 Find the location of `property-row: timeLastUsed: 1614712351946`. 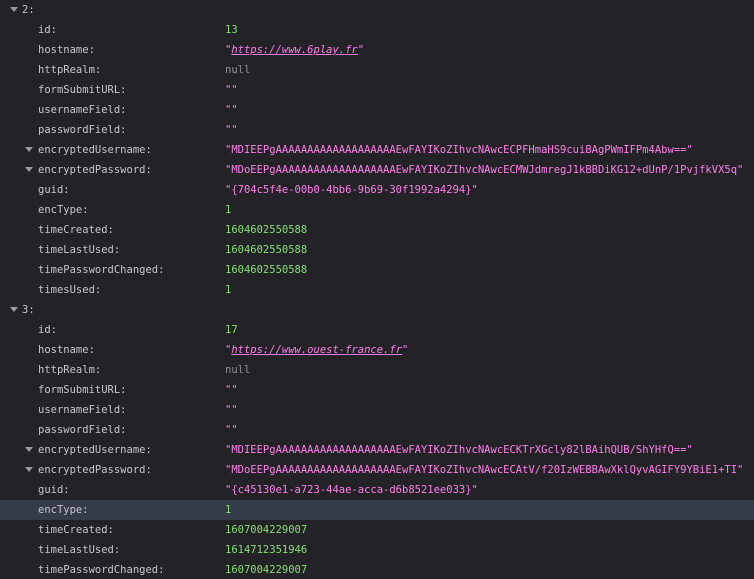

property-row: timeLastUsed: 1614712351946 is located at coordinates (377, 550).